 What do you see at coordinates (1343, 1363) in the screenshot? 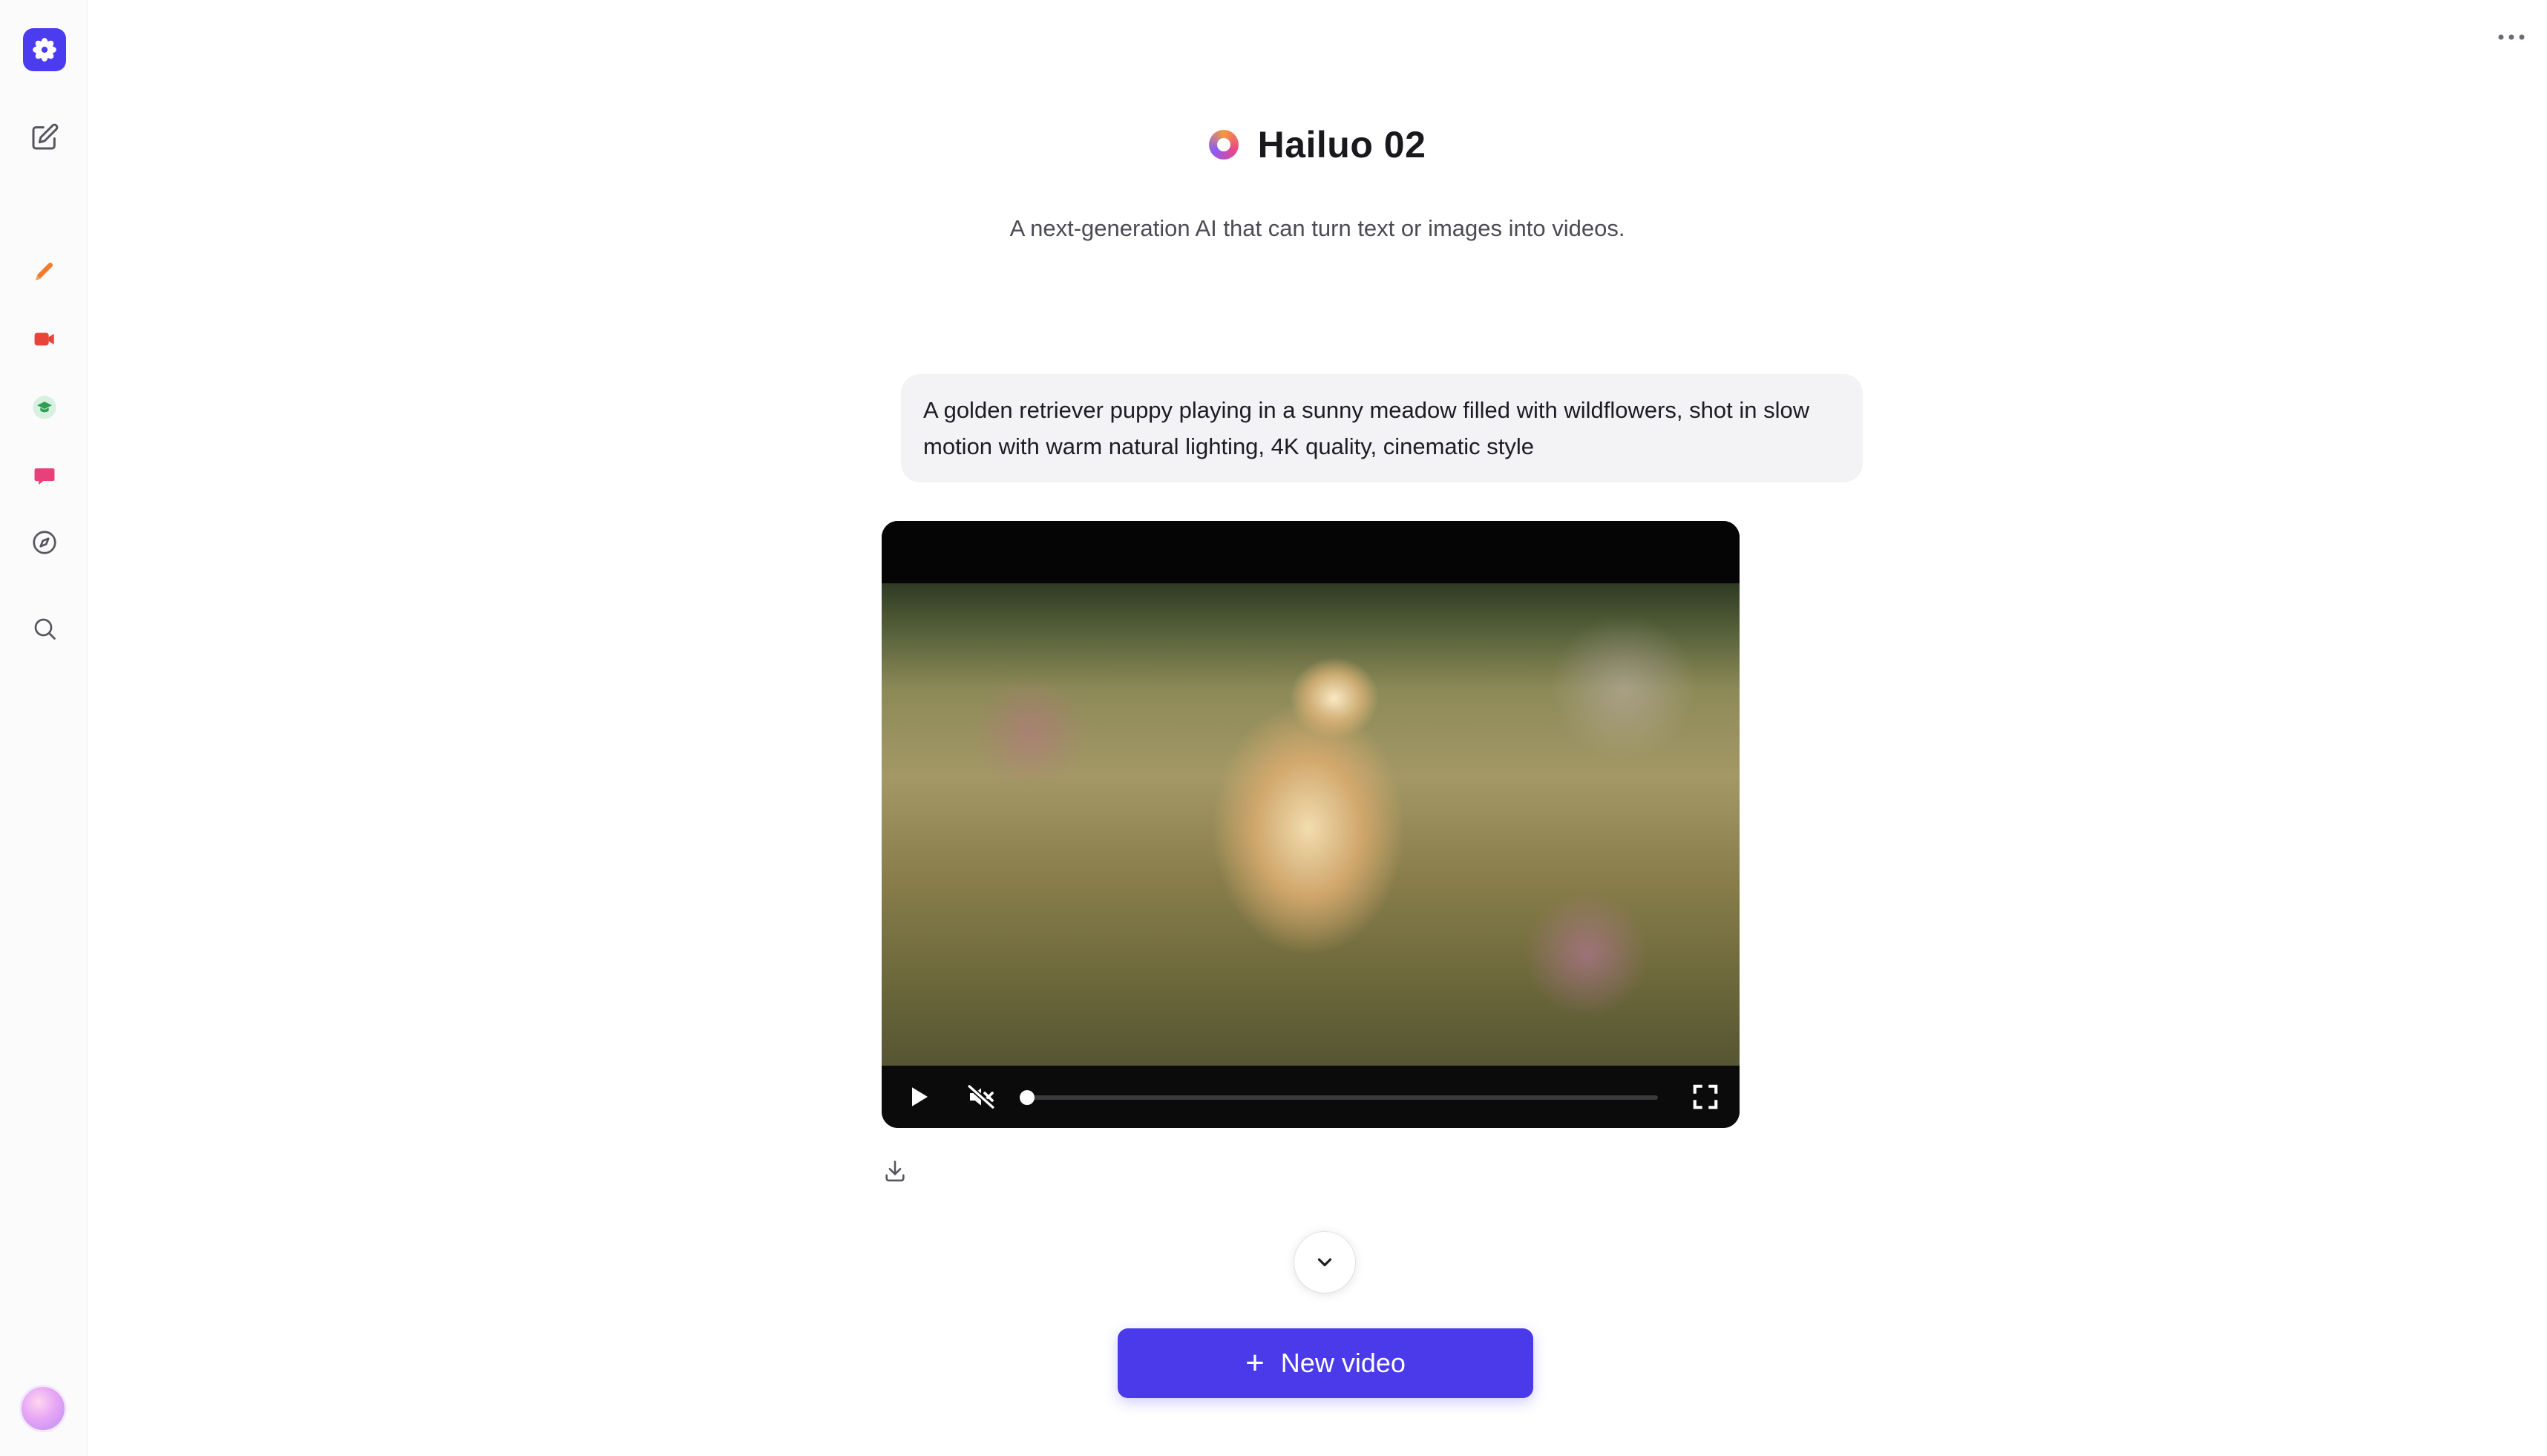
I see `new-video-label: New video` at bounding box center [1343, 1363].